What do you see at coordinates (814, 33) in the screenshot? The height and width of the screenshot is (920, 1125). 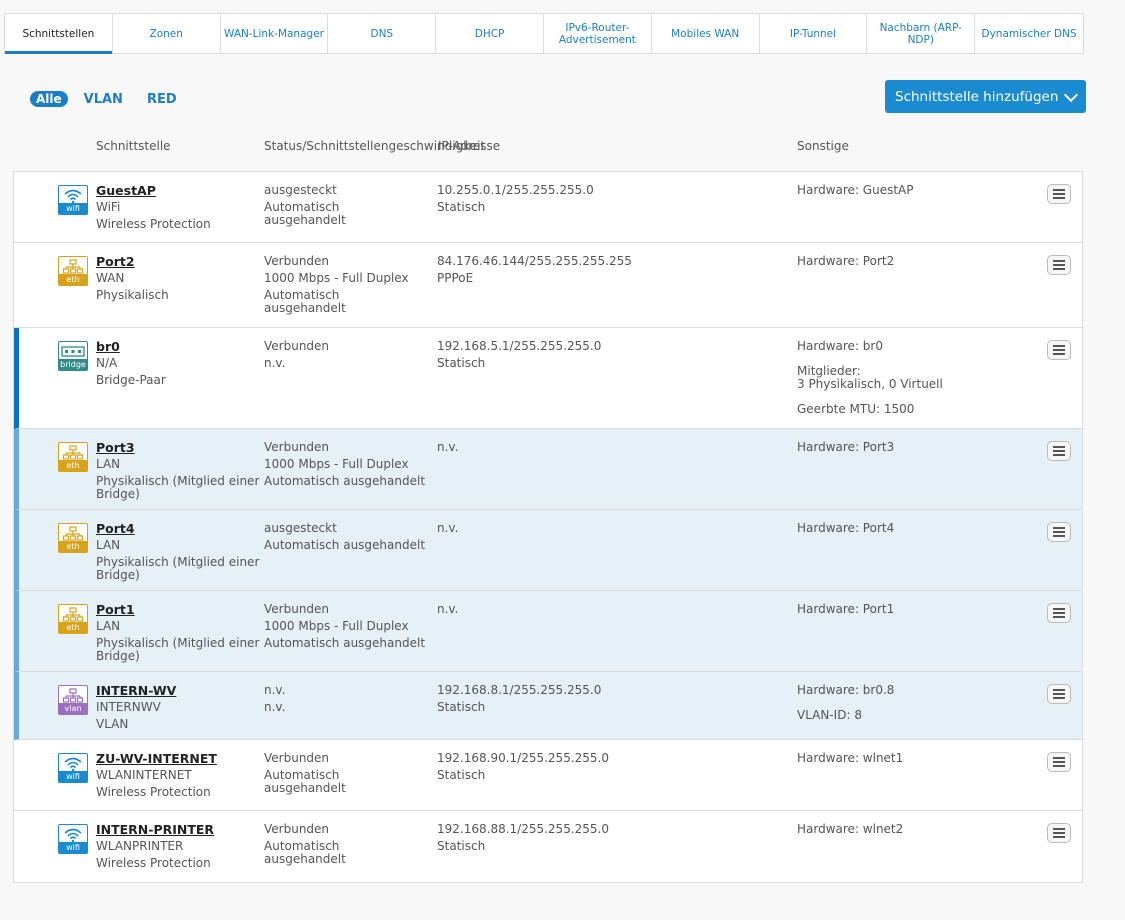 I see `tab-ip-tunnel: IP-Tunnel` at bounding box center [814, 33].